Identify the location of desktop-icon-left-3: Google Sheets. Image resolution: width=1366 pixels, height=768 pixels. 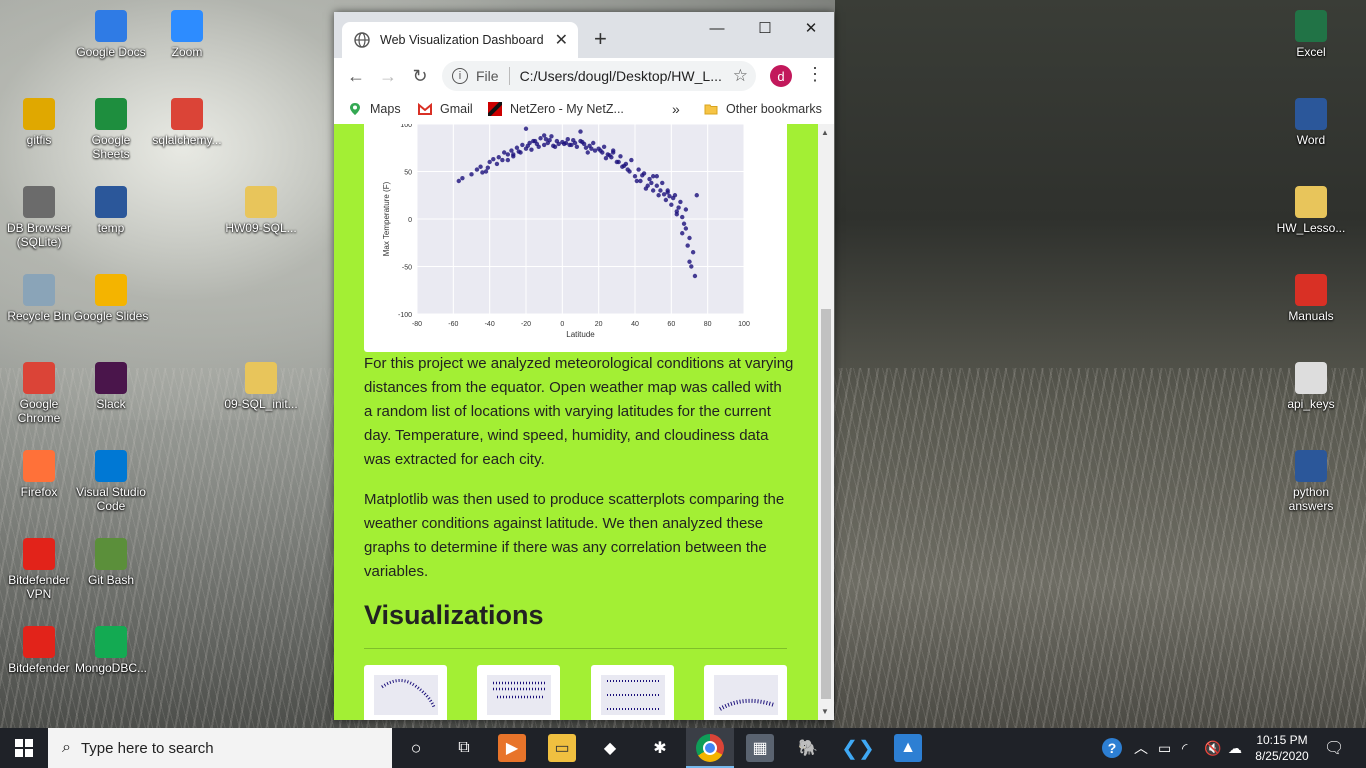
(111, 129).